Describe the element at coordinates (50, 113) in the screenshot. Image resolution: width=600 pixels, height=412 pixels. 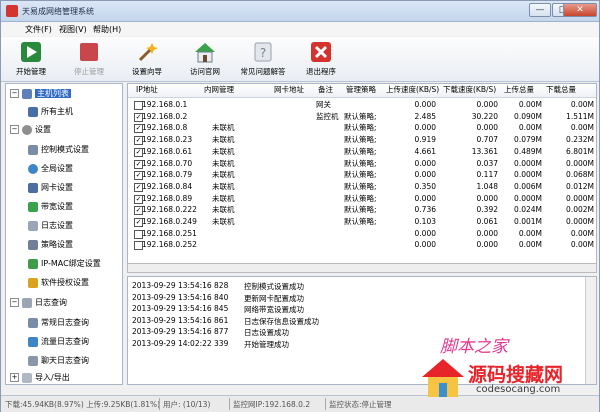
I see `tree-all-hosts: 所有主机` at that location.